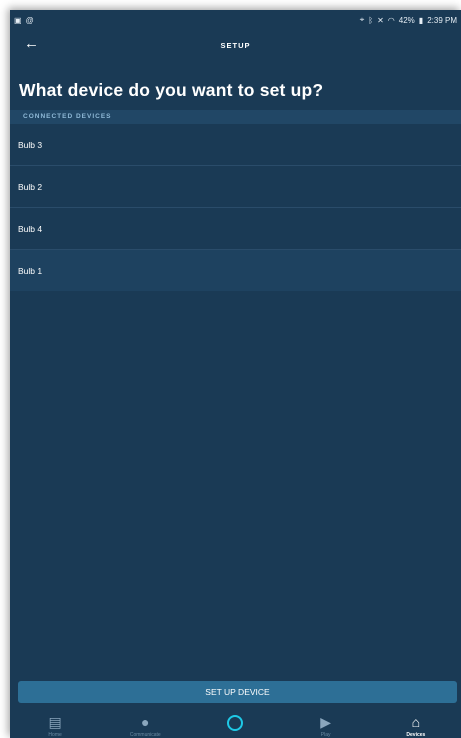 This screenshot has width=461, height=738. I want to click on app-bar: ← SETUP, so click(235, 45).